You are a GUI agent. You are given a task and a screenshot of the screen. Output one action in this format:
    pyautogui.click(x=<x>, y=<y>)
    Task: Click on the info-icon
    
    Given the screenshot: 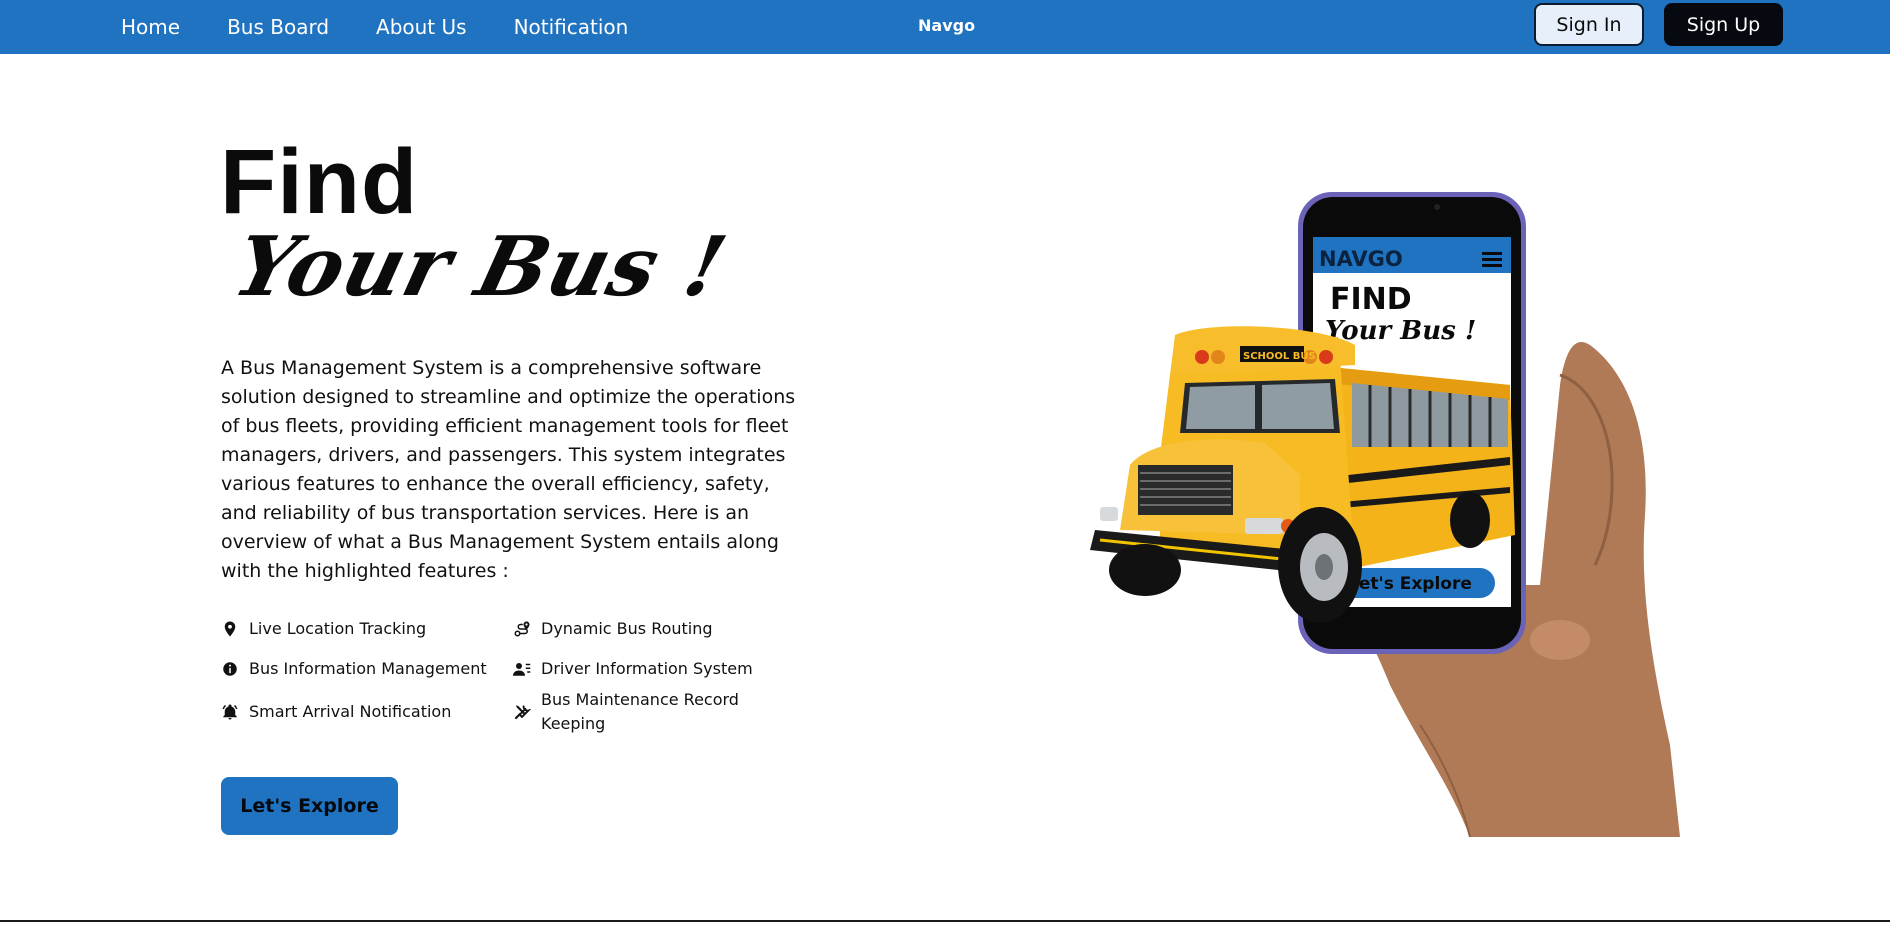 What is the action you would take?
    pyautogui.click(x=230, y=669)
    